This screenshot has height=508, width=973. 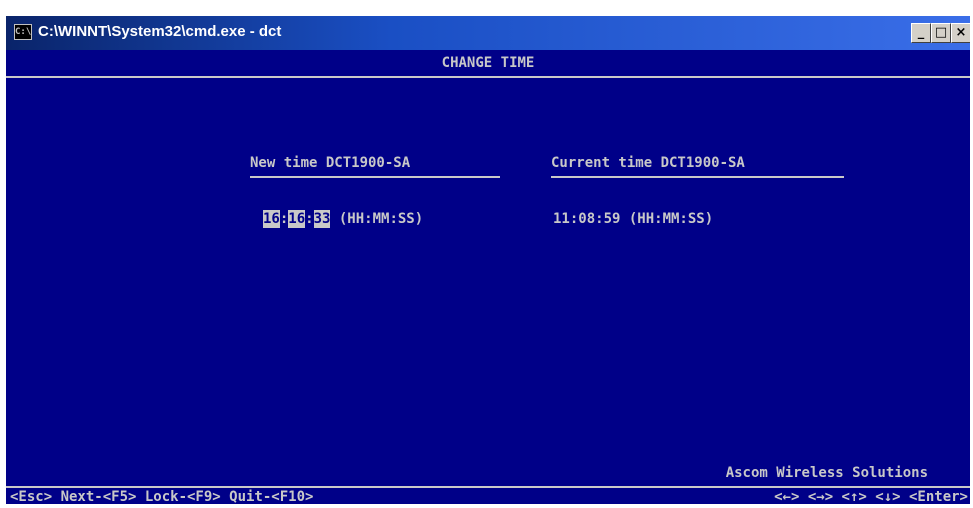 What do you see at coordinates (826, 473) in the screenshot?
I see `vendor-label: Ascom Wireless Solutions` at bounding box center [826, 473].